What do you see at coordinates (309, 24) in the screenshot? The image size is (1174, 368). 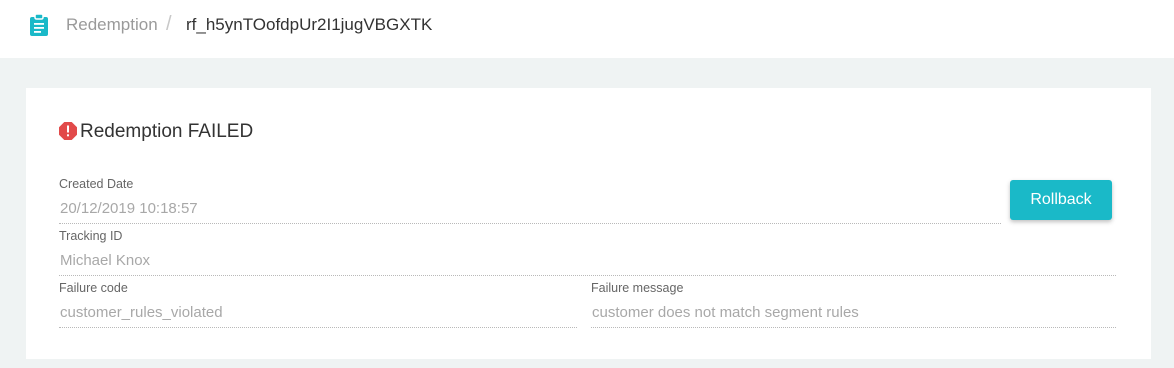 I see `breadcrumb-current: rf_h5ynTOofdpUr2I1jugVBGXTK` at bounding box center [309, 24].